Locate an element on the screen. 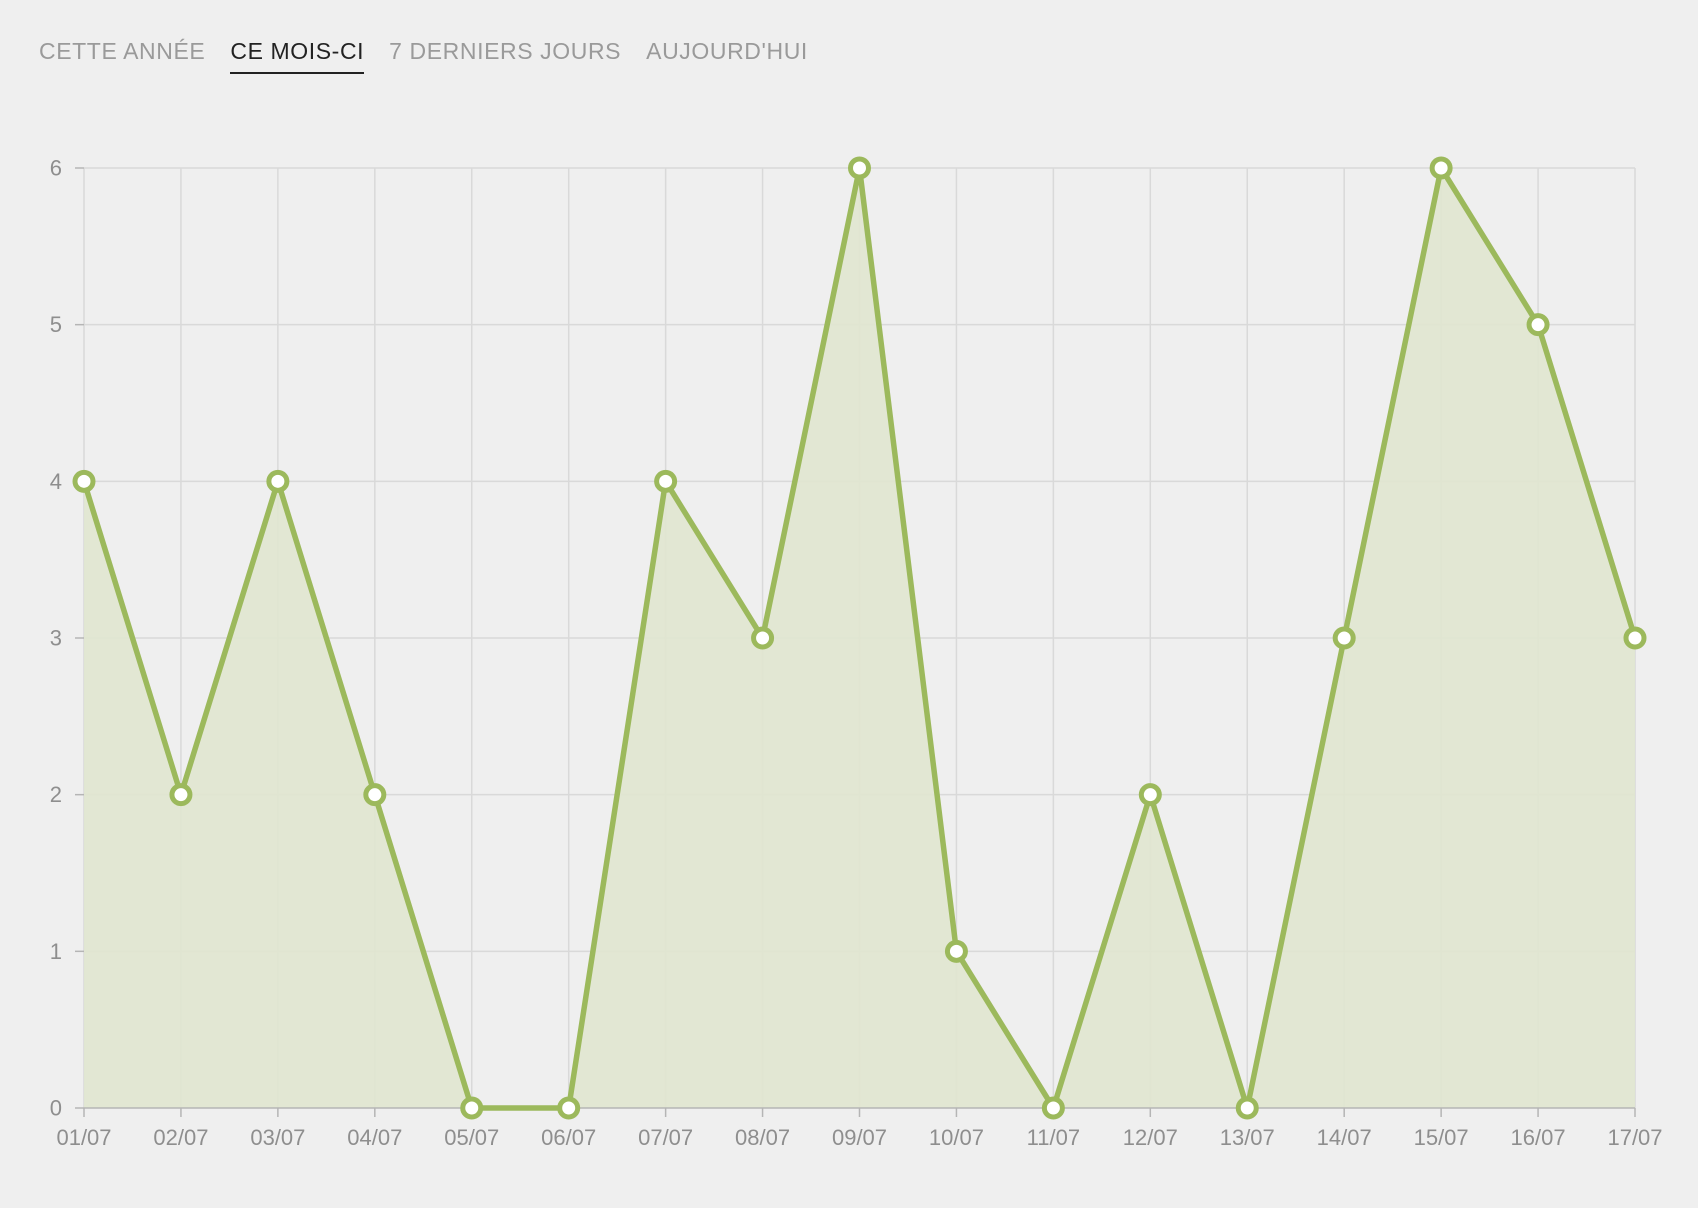 The image size is (1698, 1208). x-tick-label-8: 09/07 is located at coordinates (859, 1137).